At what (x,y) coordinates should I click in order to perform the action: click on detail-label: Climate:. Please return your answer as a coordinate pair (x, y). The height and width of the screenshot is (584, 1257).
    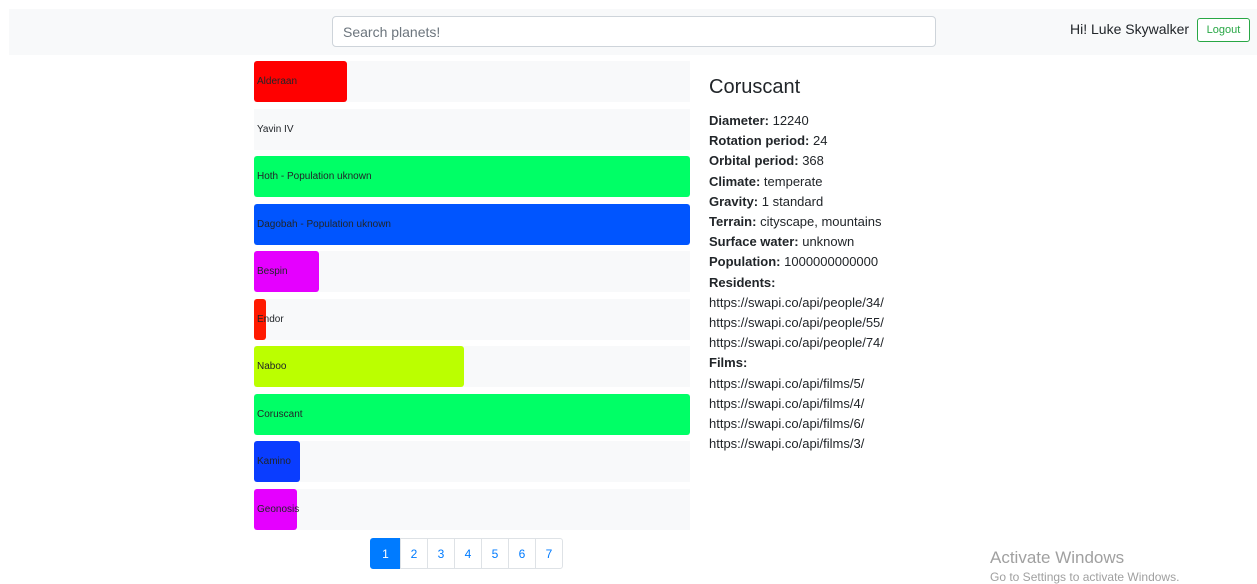
    Looking at the image, I should click on (735, 181).